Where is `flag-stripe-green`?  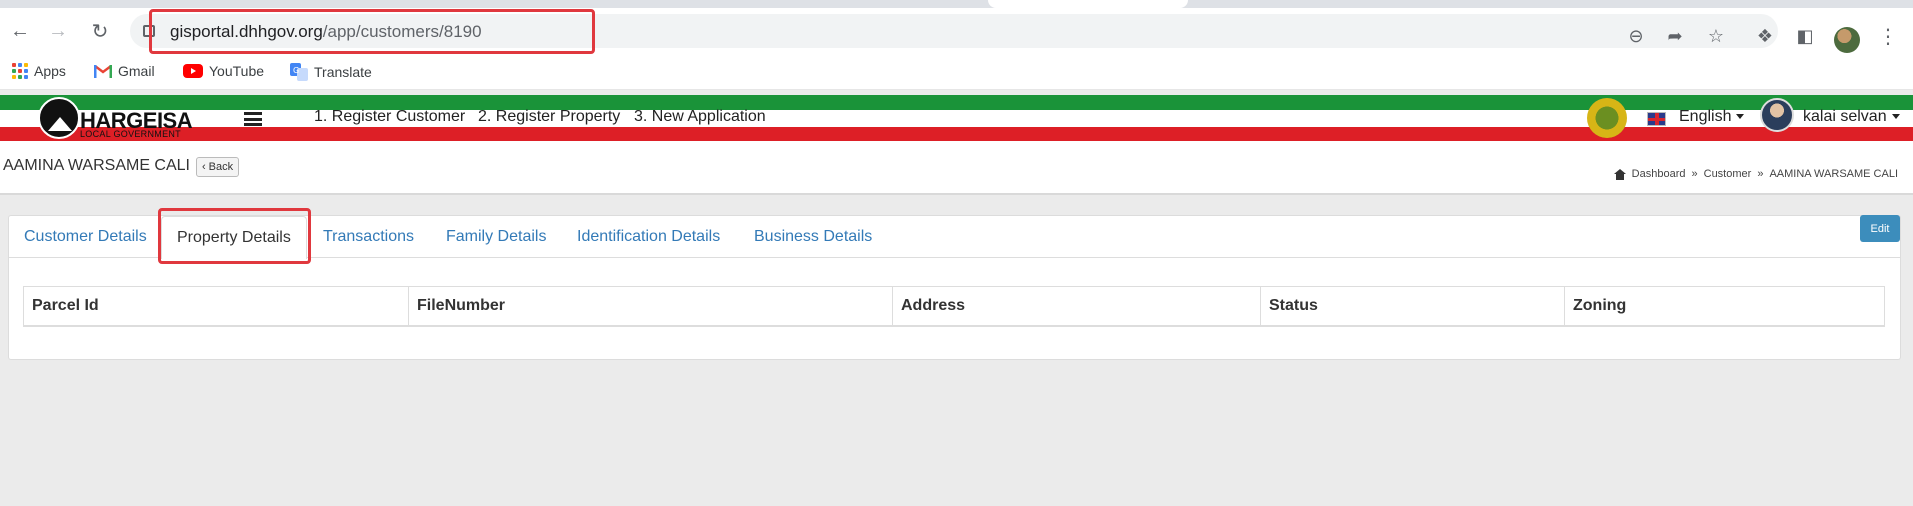
flag-stripe-green is located at coordinates (956, 102).